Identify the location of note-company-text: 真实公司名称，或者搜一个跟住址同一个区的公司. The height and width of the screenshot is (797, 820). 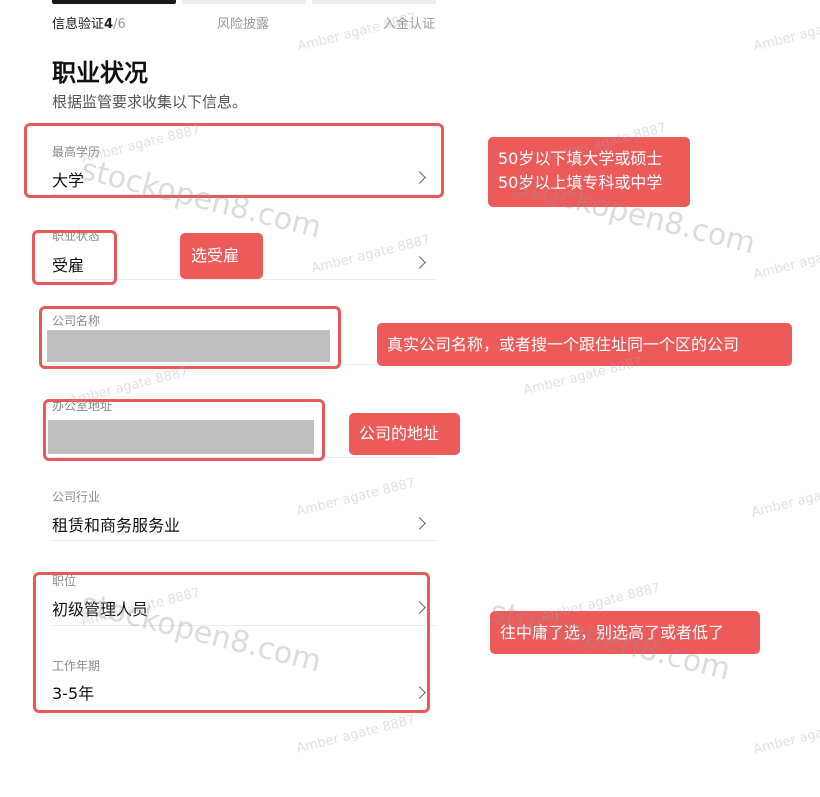
(563, 344).